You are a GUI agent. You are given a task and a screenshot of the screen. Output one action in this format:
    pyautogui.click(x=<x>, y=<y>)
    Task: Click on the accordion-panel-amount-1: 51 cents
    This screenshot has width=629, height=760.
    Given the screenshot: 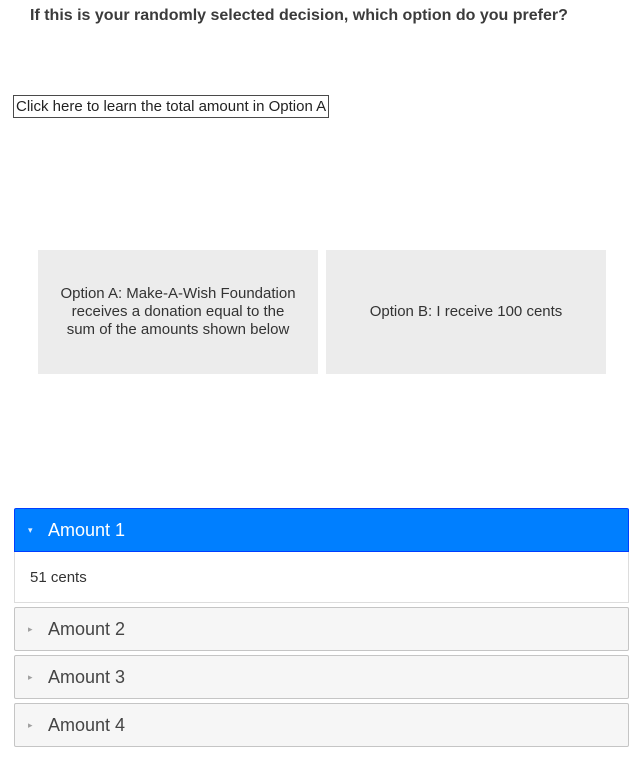 What is the action you would take?
    pyautogui.click(x=321, y=577)
    